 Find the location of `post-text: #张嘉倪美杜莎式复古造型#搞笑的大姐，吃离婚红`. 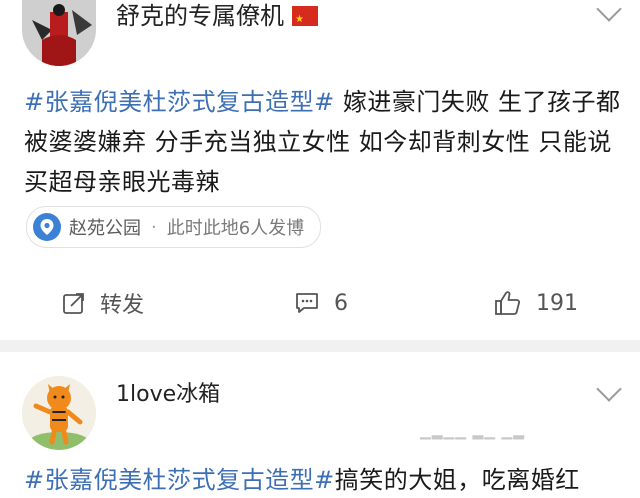

post-text: #张嘉倪美杜莎式复古造型#搞笑的大姐，吃离婚红 is located at coordinates (329, 479).